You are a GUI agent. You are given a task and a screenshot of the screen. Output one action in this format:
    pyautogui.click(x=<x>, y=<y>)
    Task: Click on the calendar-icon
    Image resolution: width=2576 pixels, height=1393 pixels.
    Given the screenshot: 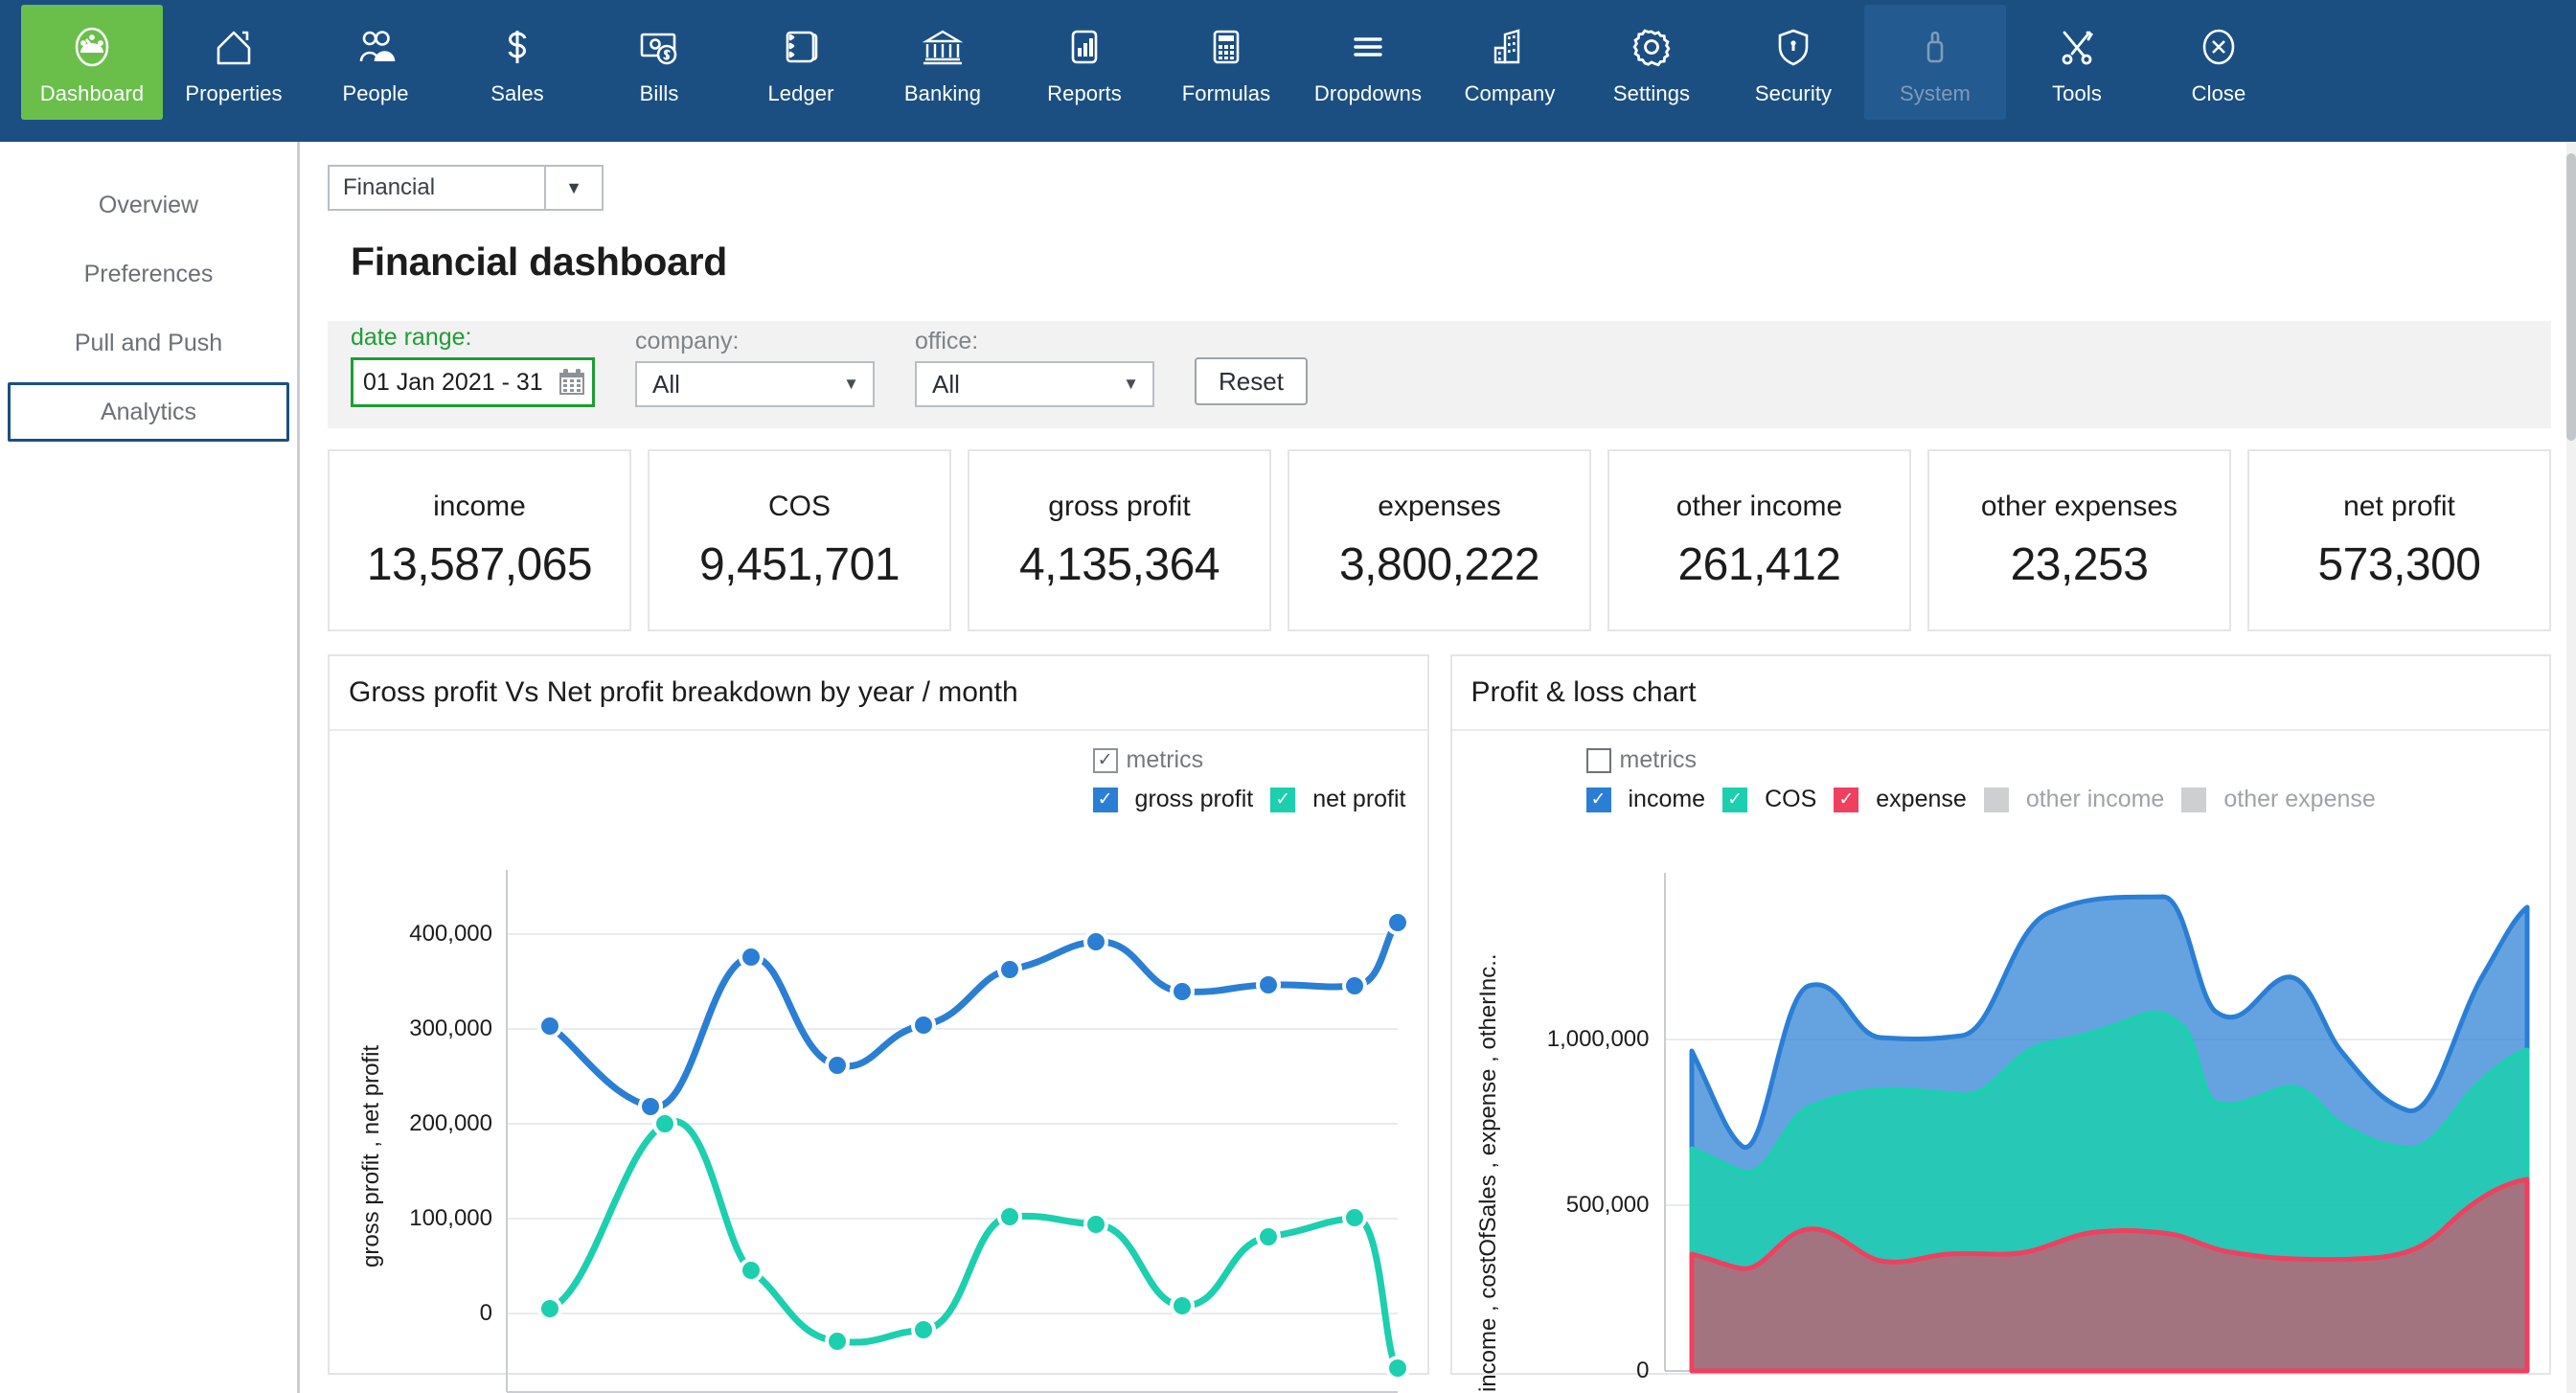 What is the action you would take?
    pyautogui.click(x=572, y=382)
    